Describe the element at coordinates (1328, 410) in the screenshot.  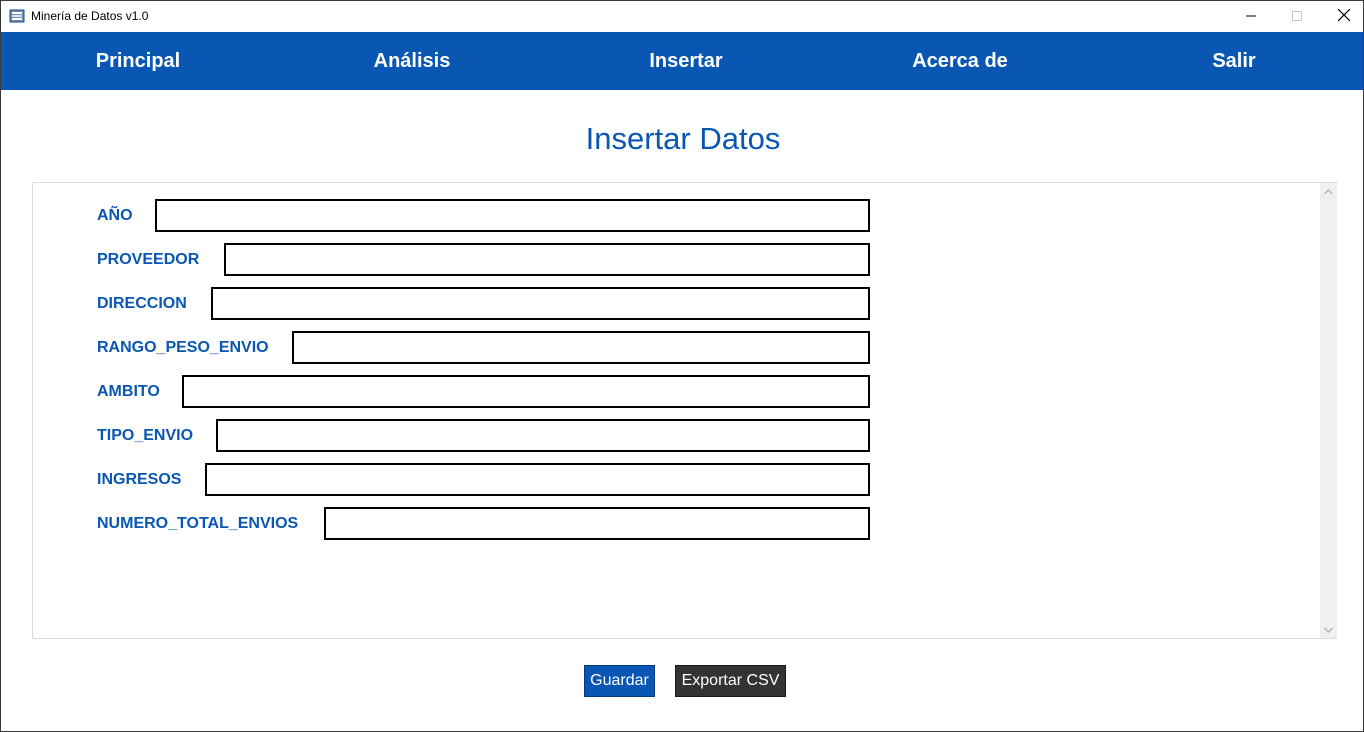
I see `vertical-scrollbar` at that location.